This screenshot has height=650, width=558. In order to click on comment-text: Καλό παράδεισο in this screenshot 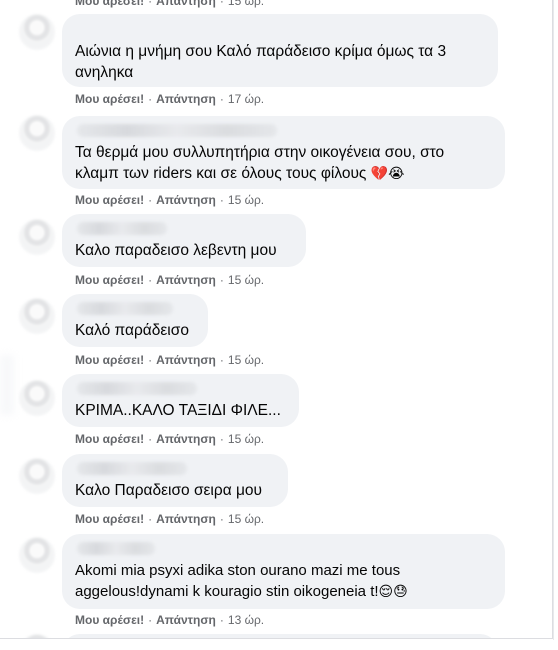, I will do `click(132, 330)`.